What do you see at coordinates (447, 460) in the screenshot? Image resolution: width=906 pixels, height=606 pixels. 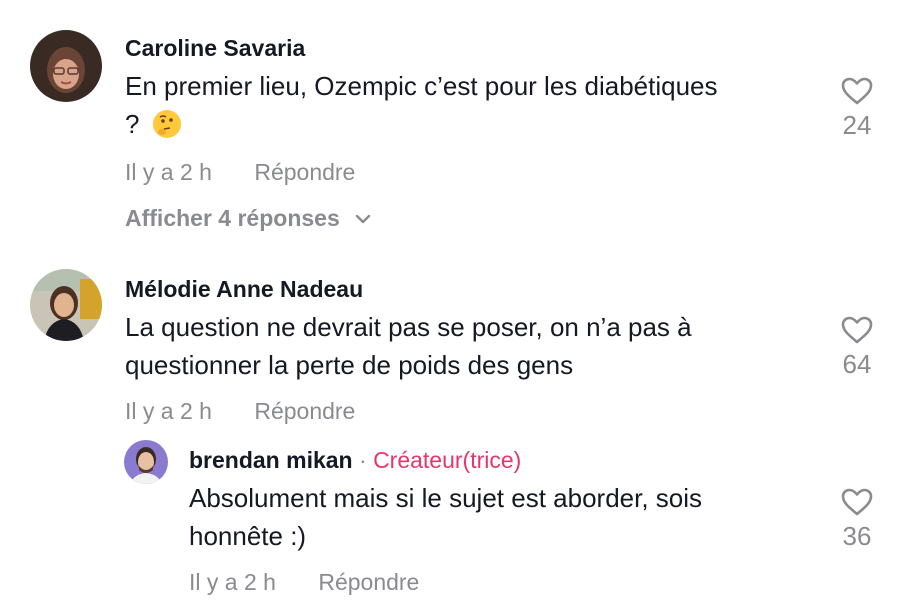 I see `creator-badge: Créateur(trice)` at bounding box center [447, 460].